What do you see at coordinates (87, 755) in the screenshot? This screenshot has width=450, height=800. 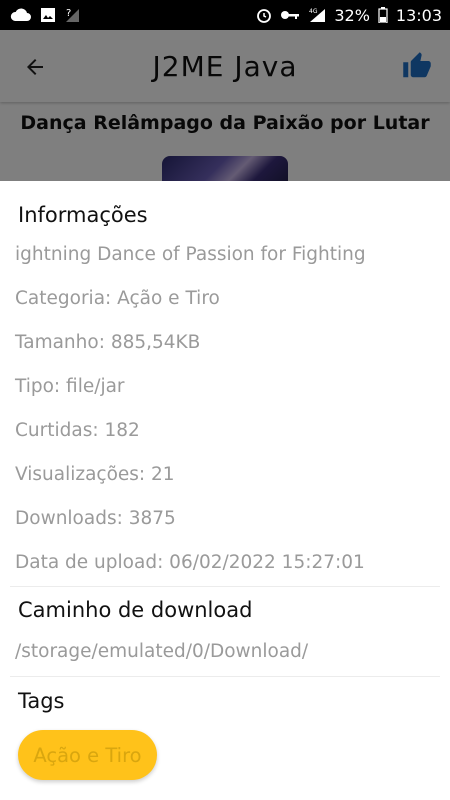 I see `tag-chip: Ação e Tiro` at bounding box center [87, 755].